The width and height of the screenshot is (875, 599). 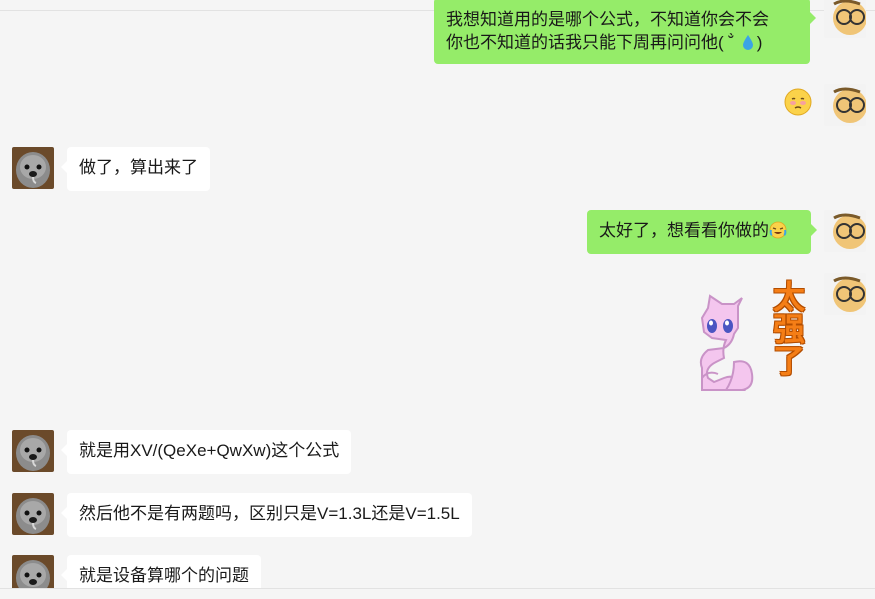 I want to click on message-bubble-outgoing: 太好了，想看看你做的, so click(x=702, y=232).